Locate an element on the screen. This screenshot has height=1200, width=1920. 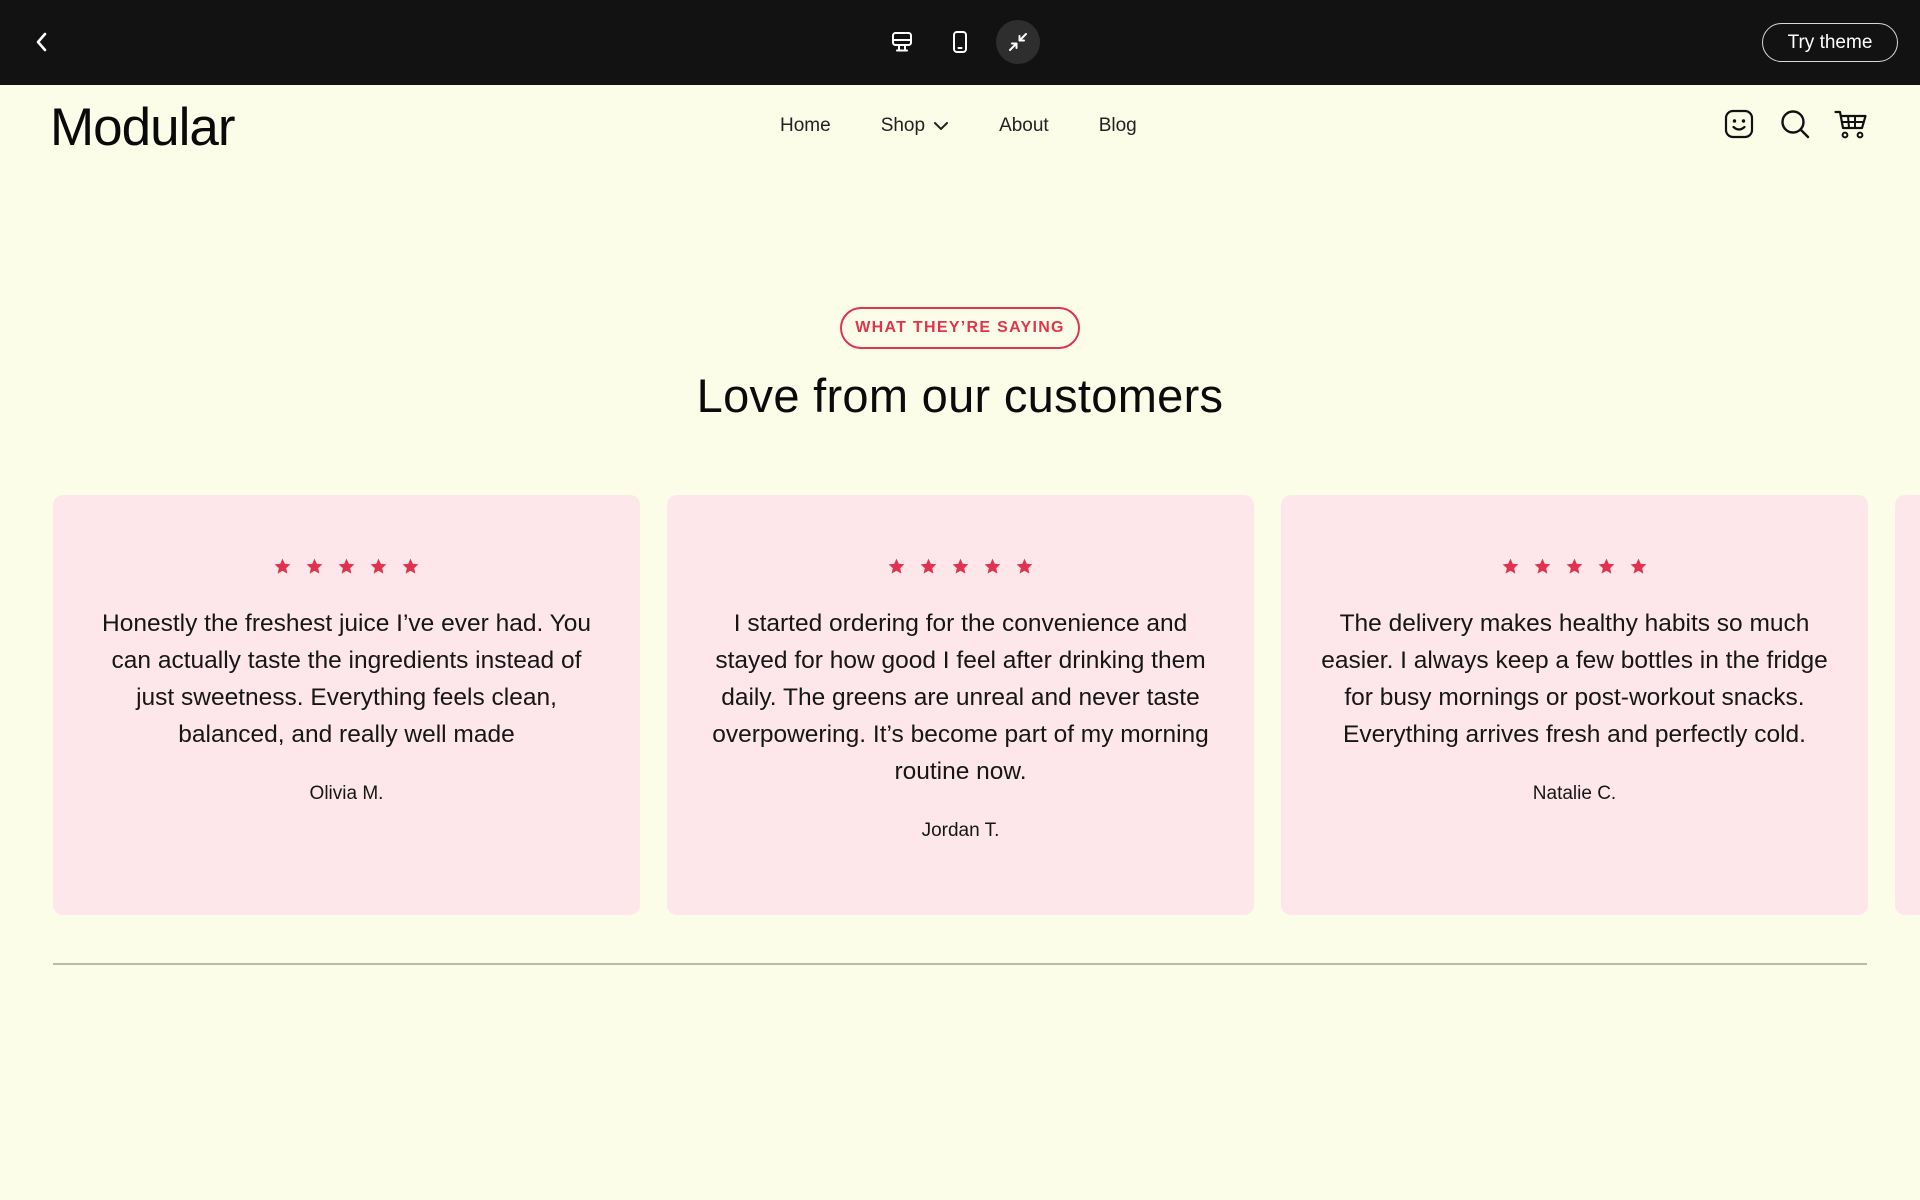
testimonial-card-peek is located at coordinates (1907, 705).